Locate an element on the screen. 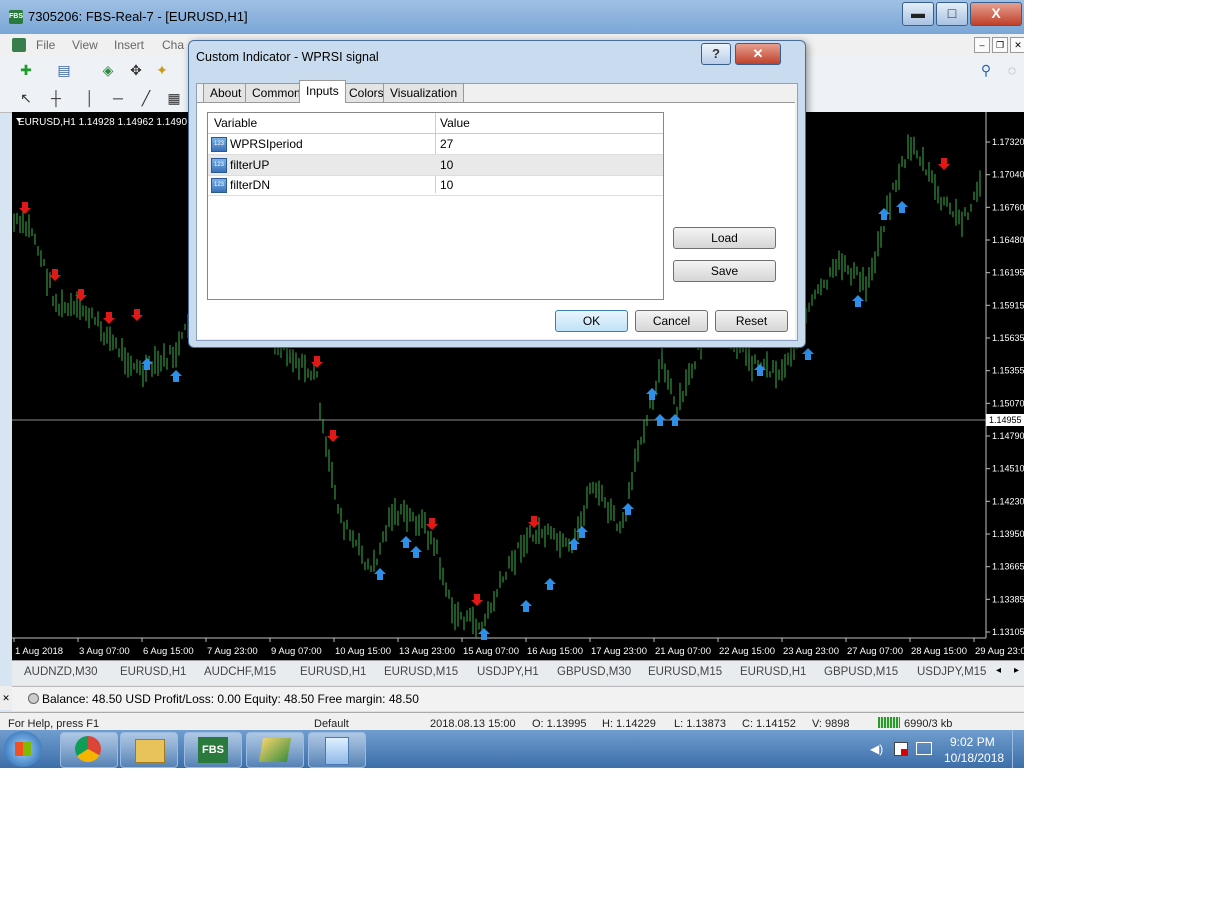 The width and height of the screenshot is (1228, 920). mdi-close-button: ✕ is located at coordinates (1017, 45).